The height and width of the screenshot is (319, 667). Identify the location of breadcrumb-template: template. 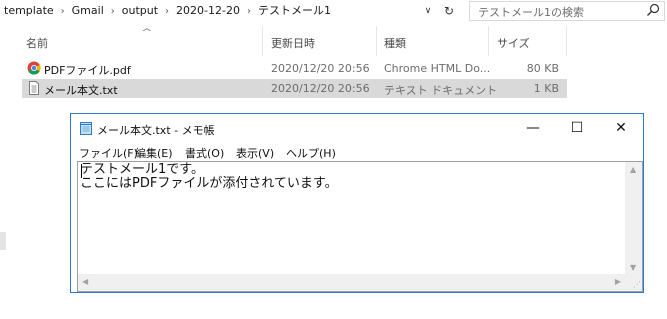
(29, 11).